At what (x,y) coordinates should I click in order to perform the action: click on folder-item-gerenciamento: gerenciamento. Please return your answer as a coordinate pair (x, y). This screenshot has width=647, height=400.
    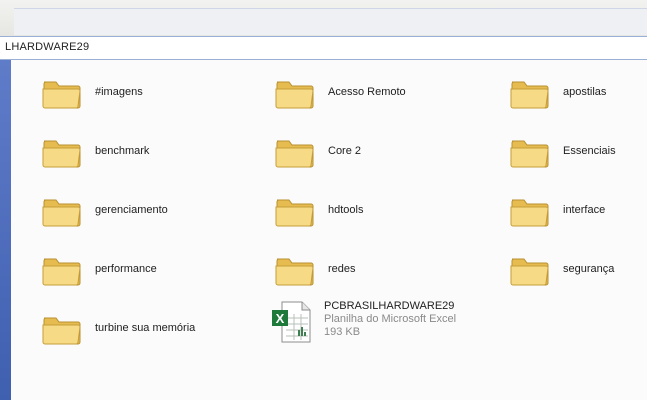
    Looking at the image, I should click on (141, 212).